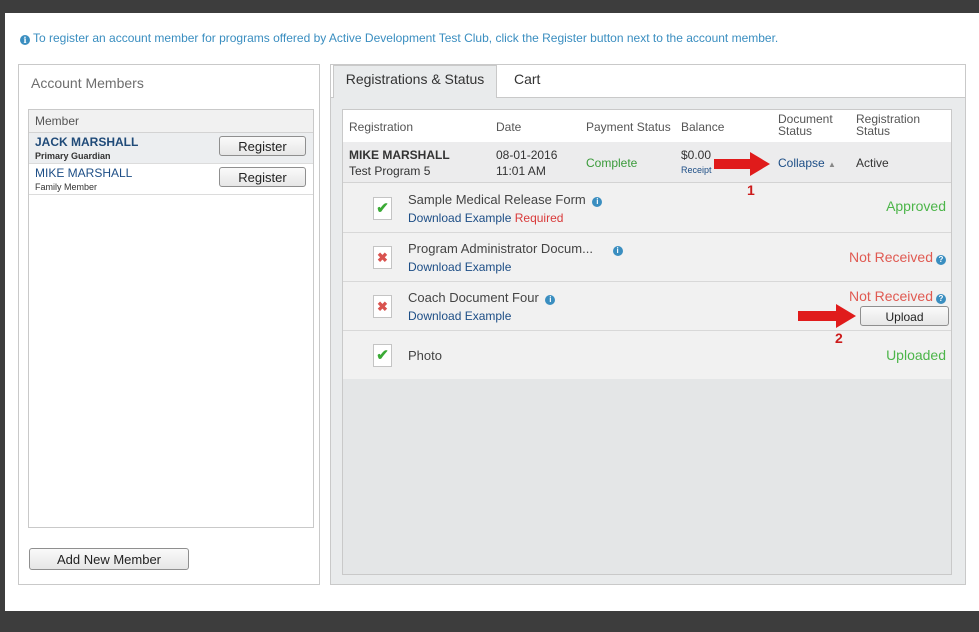 Image resolution: width=979 pixels, height=632 pixels. What do you see at coordinates (66, 187) in the screenshot?
I see `member-role: Family Member` at bounding box center [66, 187].